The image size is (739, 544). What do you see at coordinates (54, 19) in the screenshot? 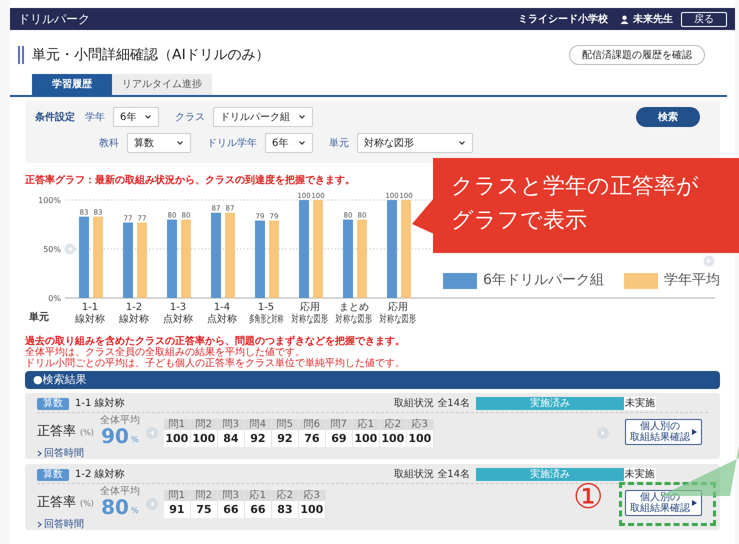
I see `app-name: ドリルパーク` at bounding box center [54, 19].